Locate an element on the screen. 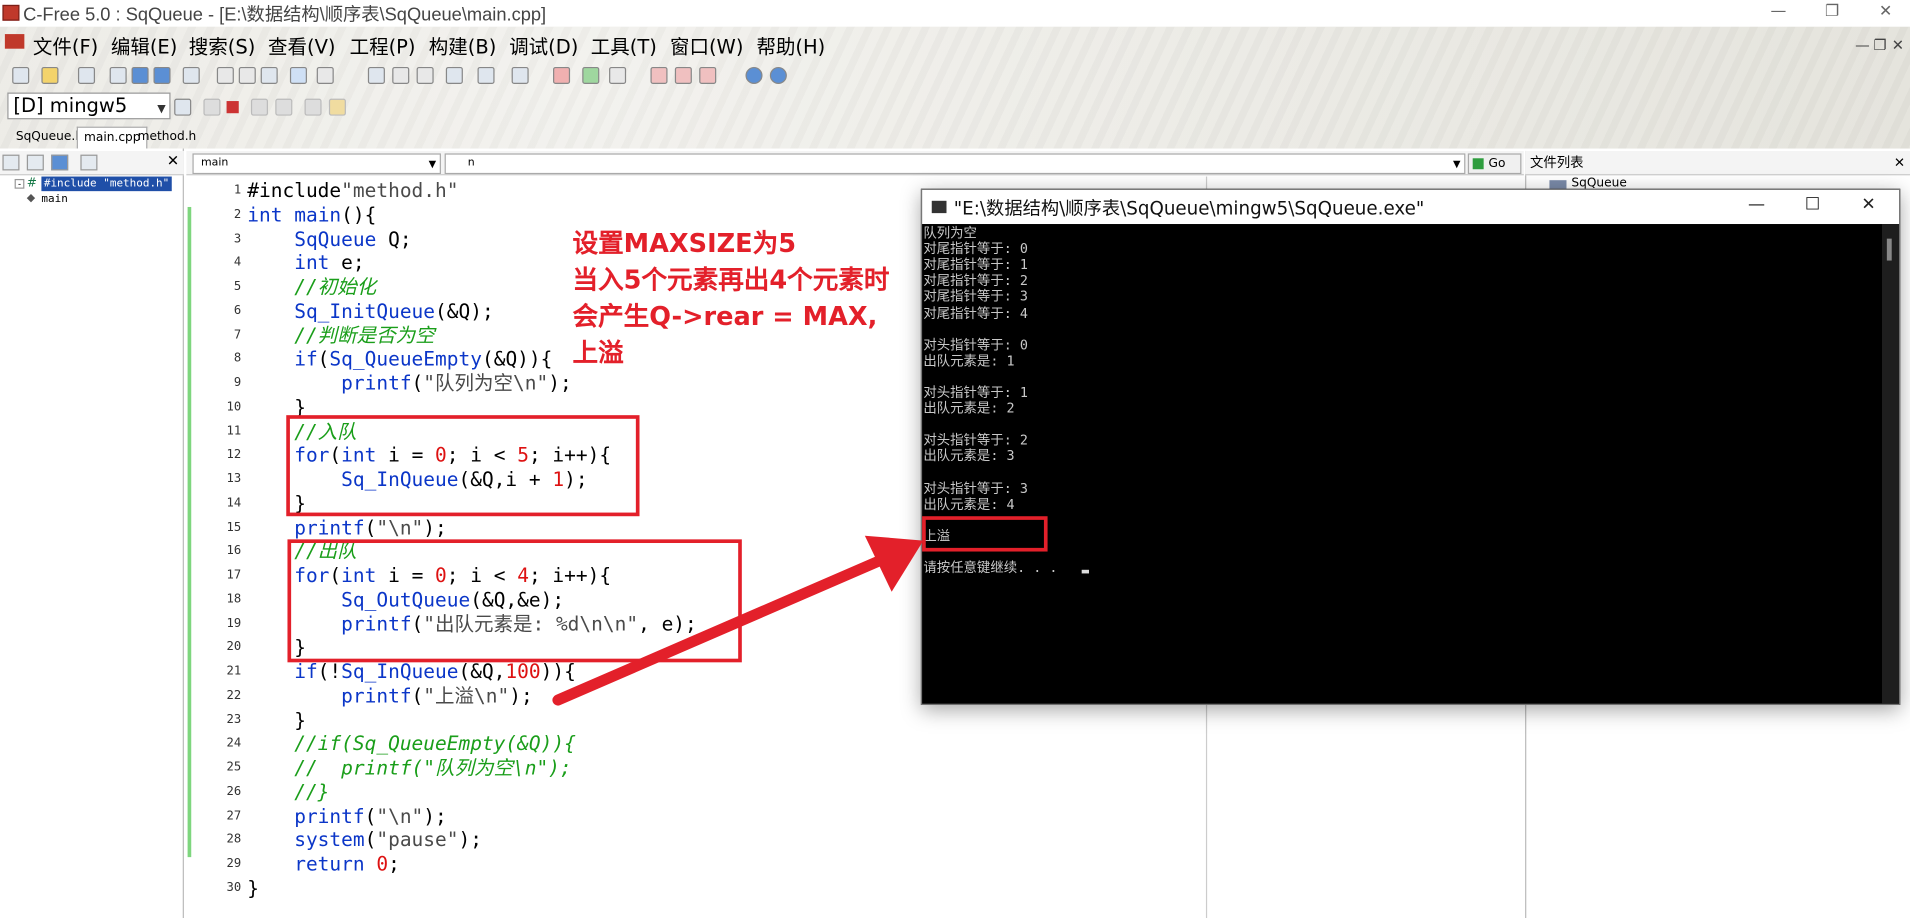 The image size is (1910, 918). console-cursor is located at coordinates (1085, 571).